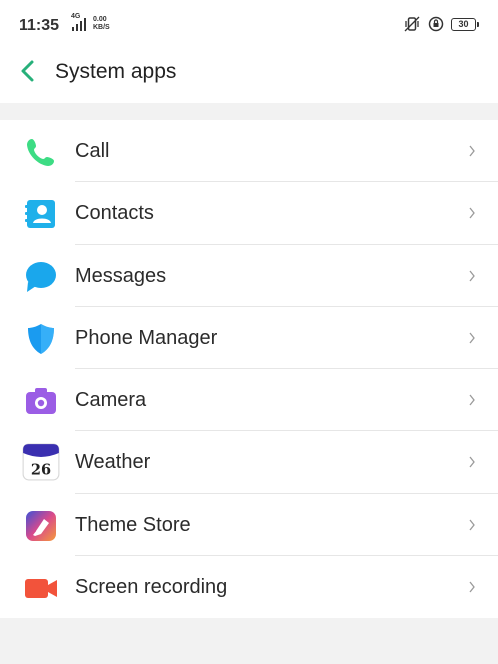  Describe the element at coordinates (249, 462) in the screenshot. I see `list-item-weather: 26 Weather` at that location.